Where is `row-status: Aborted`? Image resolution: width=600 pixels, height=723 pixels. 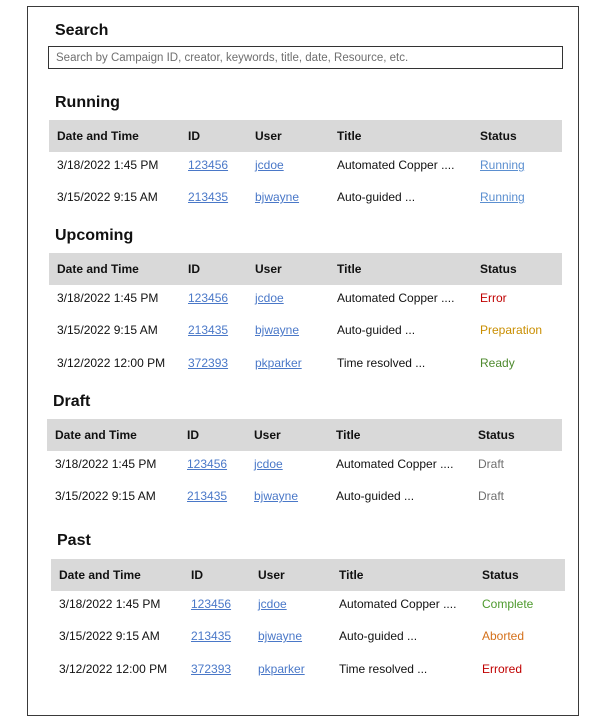 row-status: Aborted is located at coordinates (503, 636).